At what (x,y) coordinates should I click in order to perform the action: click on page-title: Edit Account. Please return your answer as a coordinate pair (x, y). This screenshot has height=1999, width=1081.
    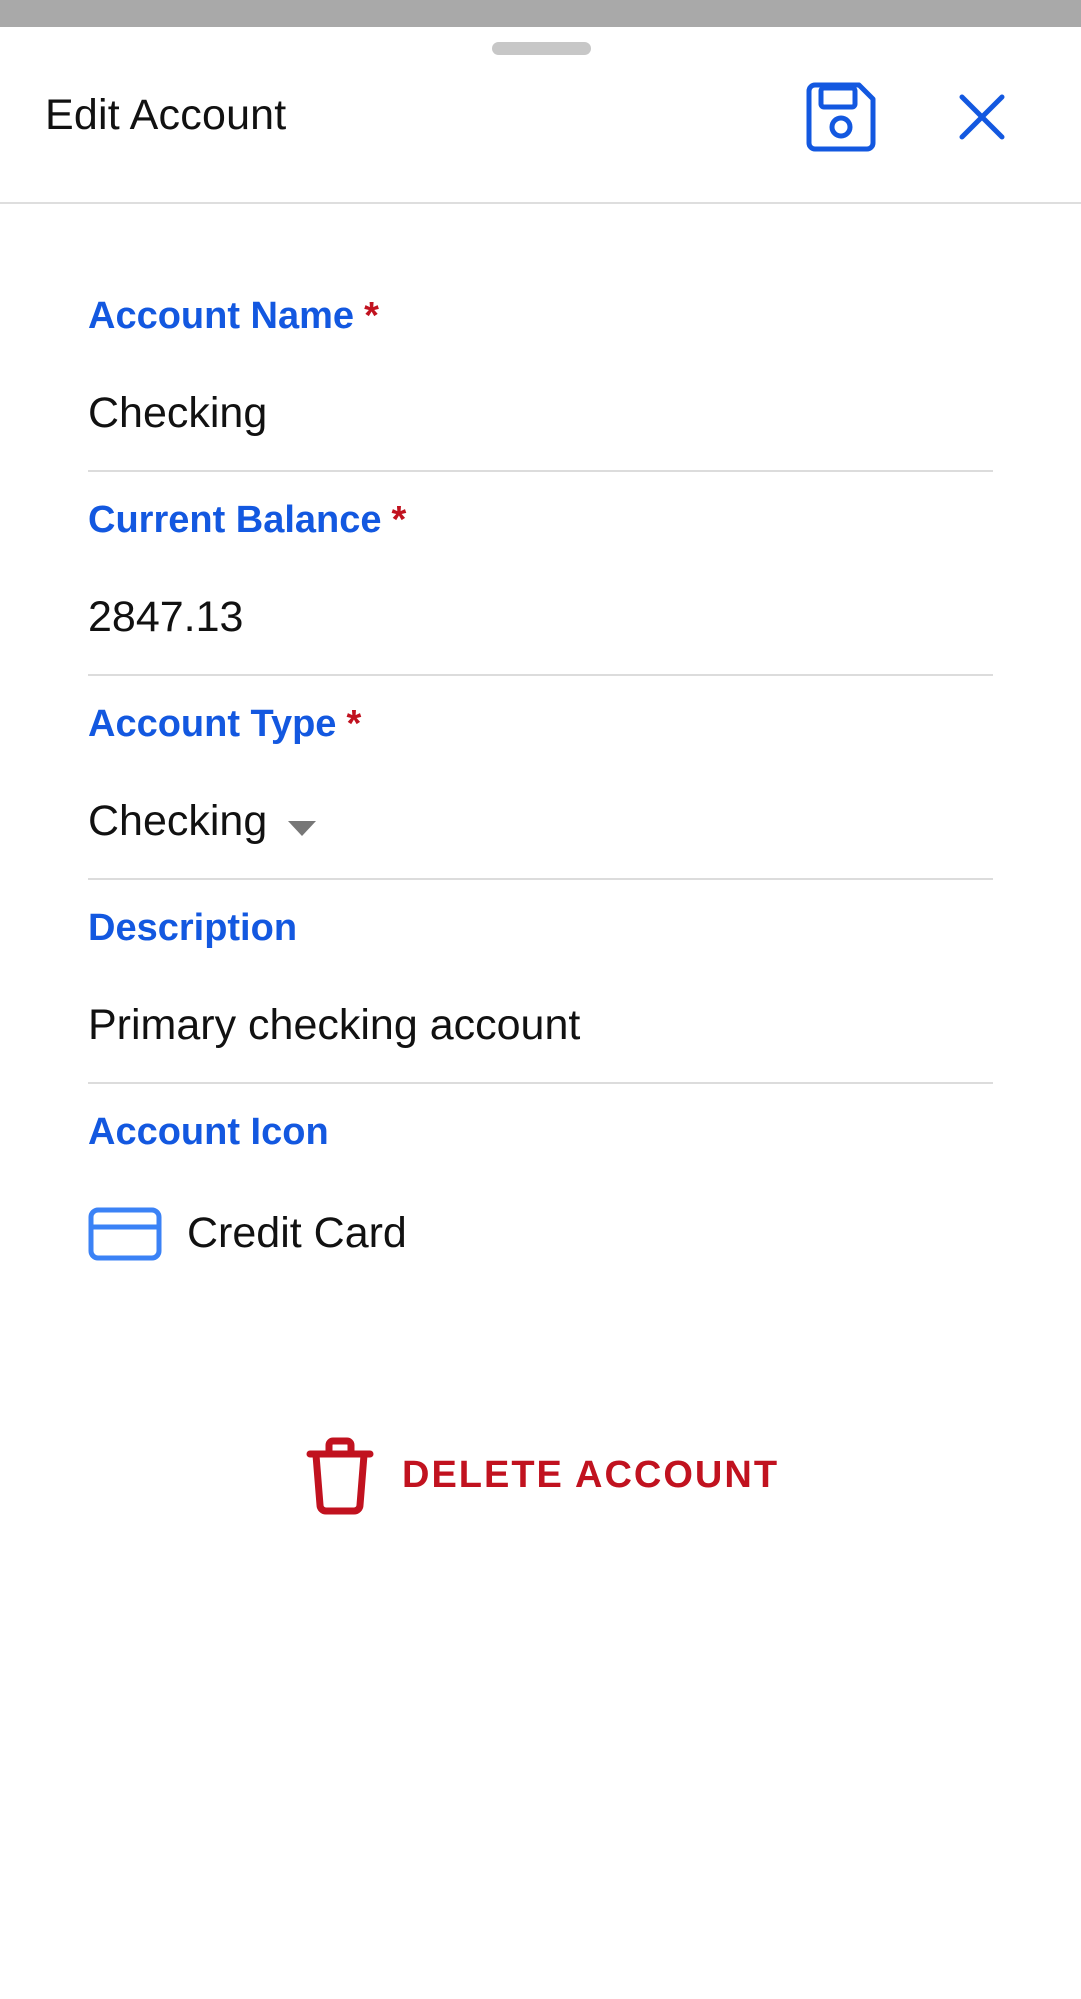
    Looking at the image, I should click on (166, 115).